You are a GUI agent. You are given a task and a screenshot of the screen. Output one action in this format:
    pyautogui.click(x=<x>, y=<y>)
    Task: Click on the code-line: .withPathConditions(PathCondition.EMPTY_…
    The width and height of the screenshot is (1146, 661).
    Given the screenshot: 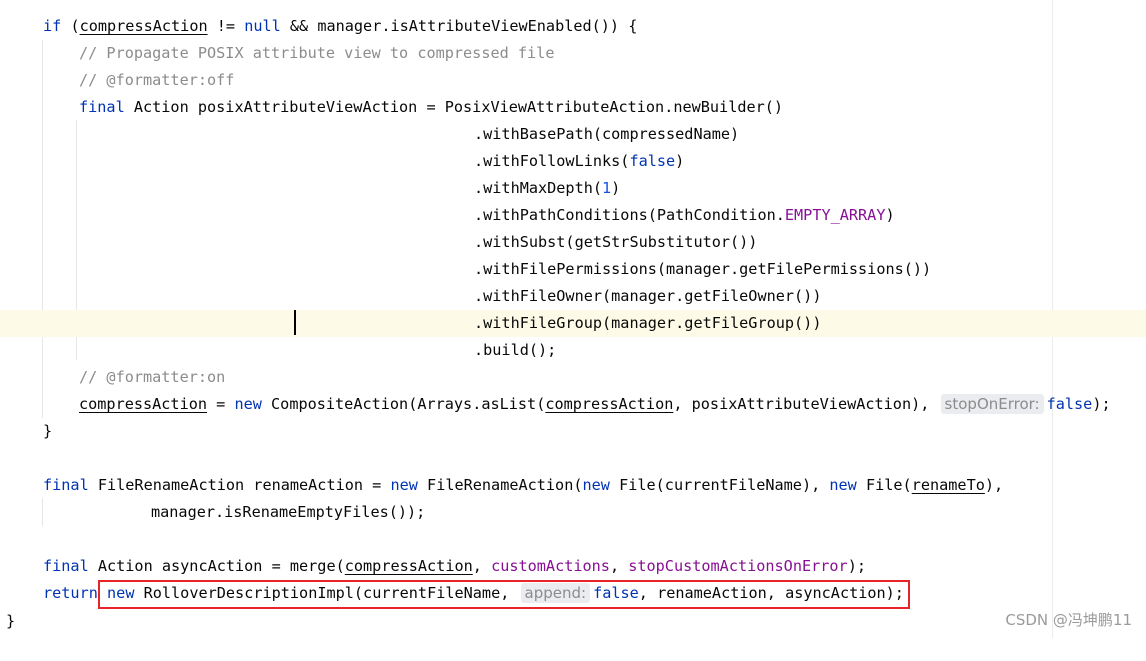 What is the action you would take?
    pyautogui.click(x=573, y=215)
    